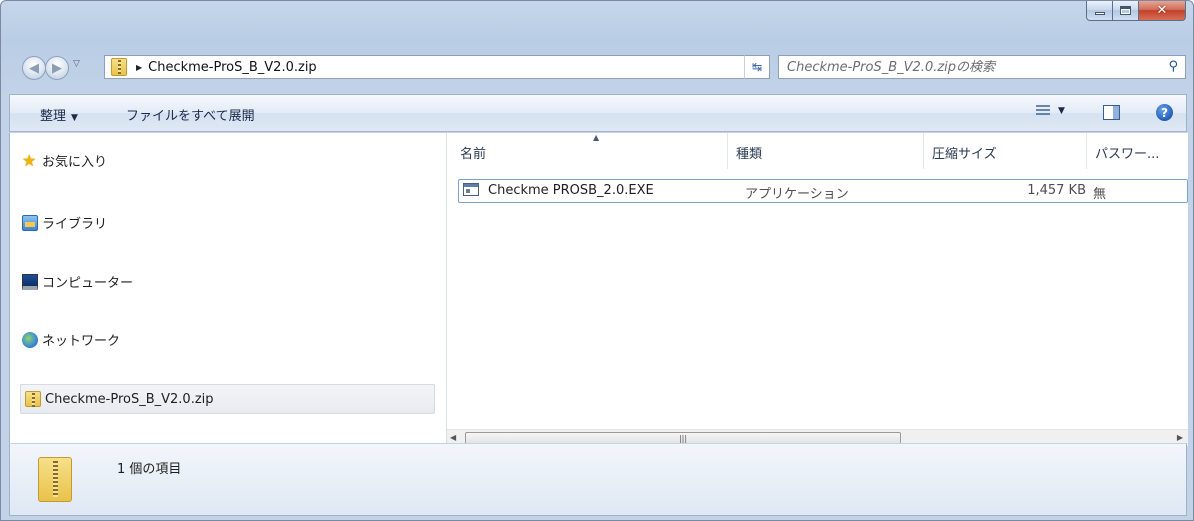 This screenshot has width=1194, height=521. Describe the element at coordinates (826, 151) in the screenshot. I see `column-header-type: 種類` at that location.